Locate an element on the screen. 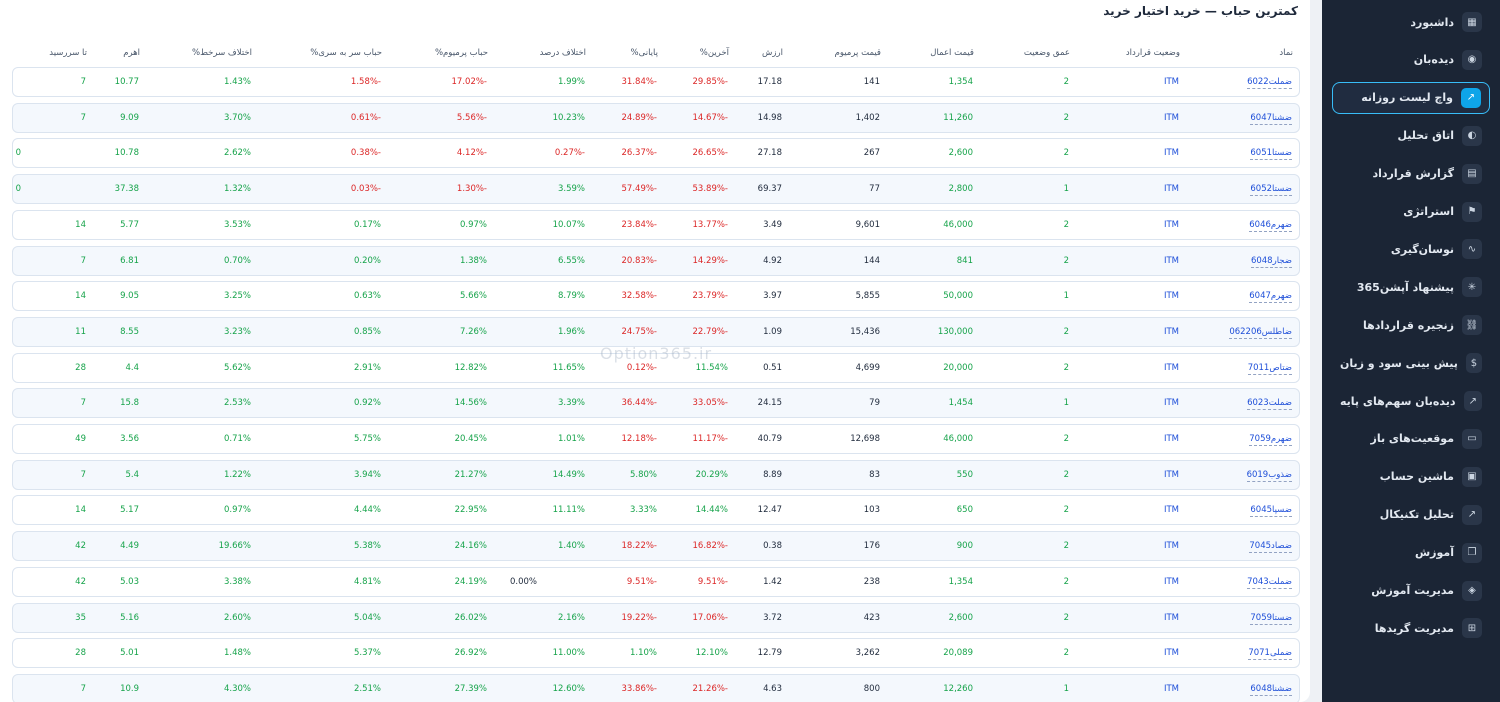 Image resolution: width=1500 pixels, height=702 pixels. cell-final-pct: 23.84%- is located at coordinates (639, 224).